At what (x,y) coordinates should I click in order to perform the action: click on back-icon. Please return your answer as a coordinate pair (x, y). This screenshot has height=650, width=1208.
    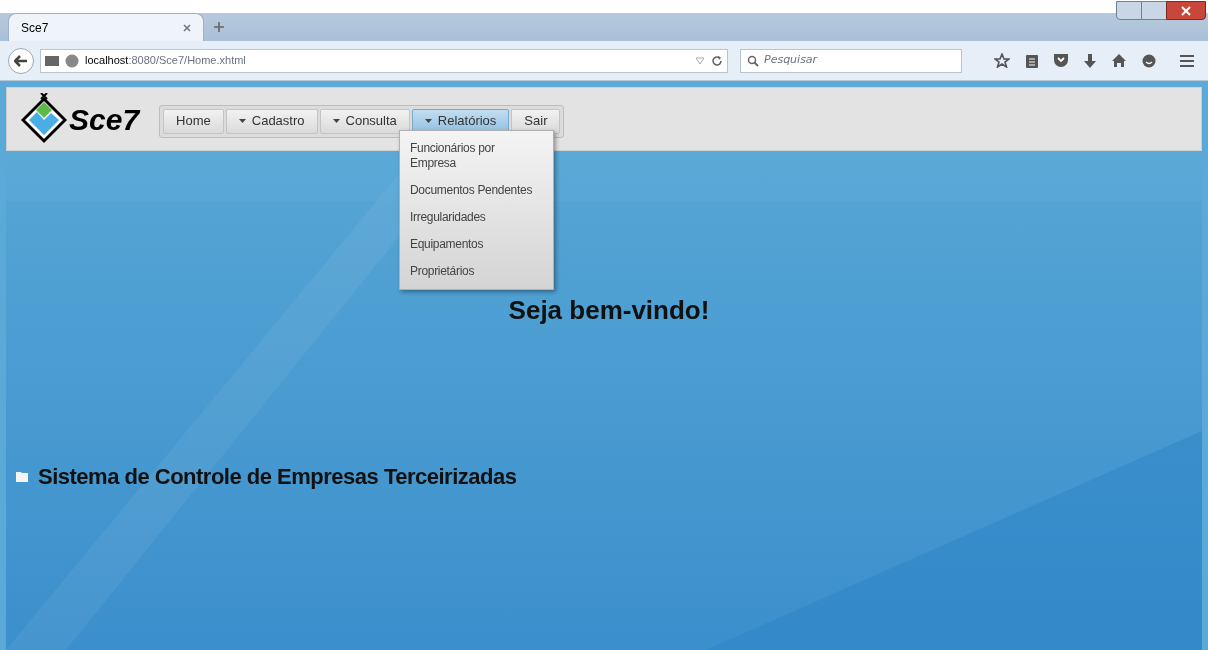
    Looking at the image, I should click on (21, 60).